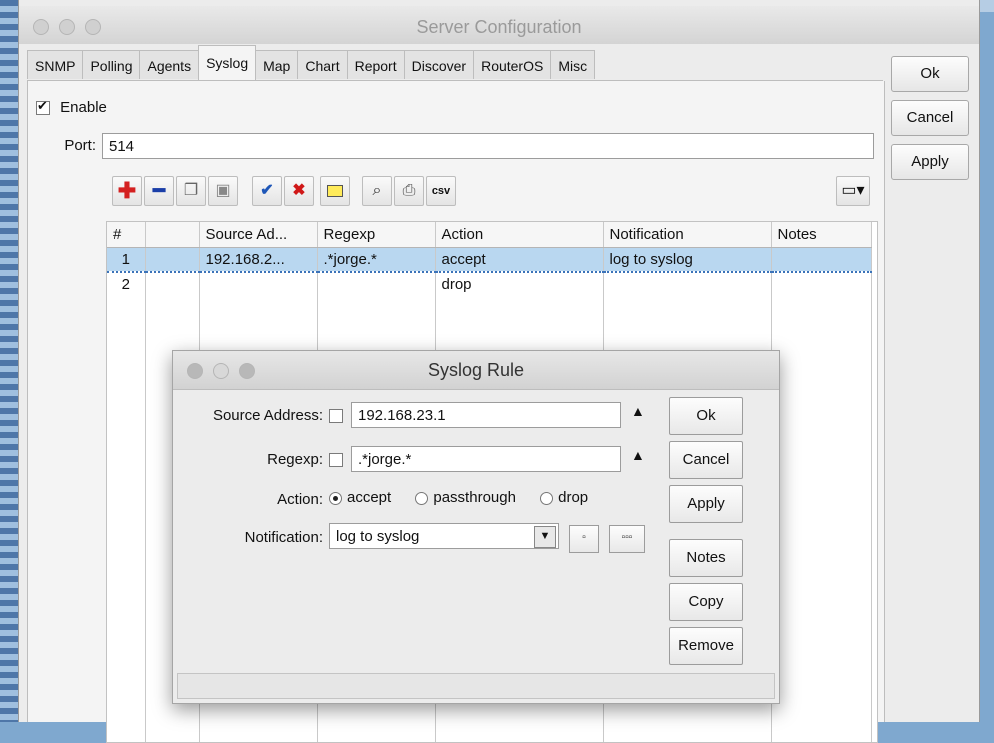 This screenshot has height=743, width=994. What do you see at coordinates (223, 191) in the screenshot?
I see `paste-icon: ▣` at bounding box center [223, 191].